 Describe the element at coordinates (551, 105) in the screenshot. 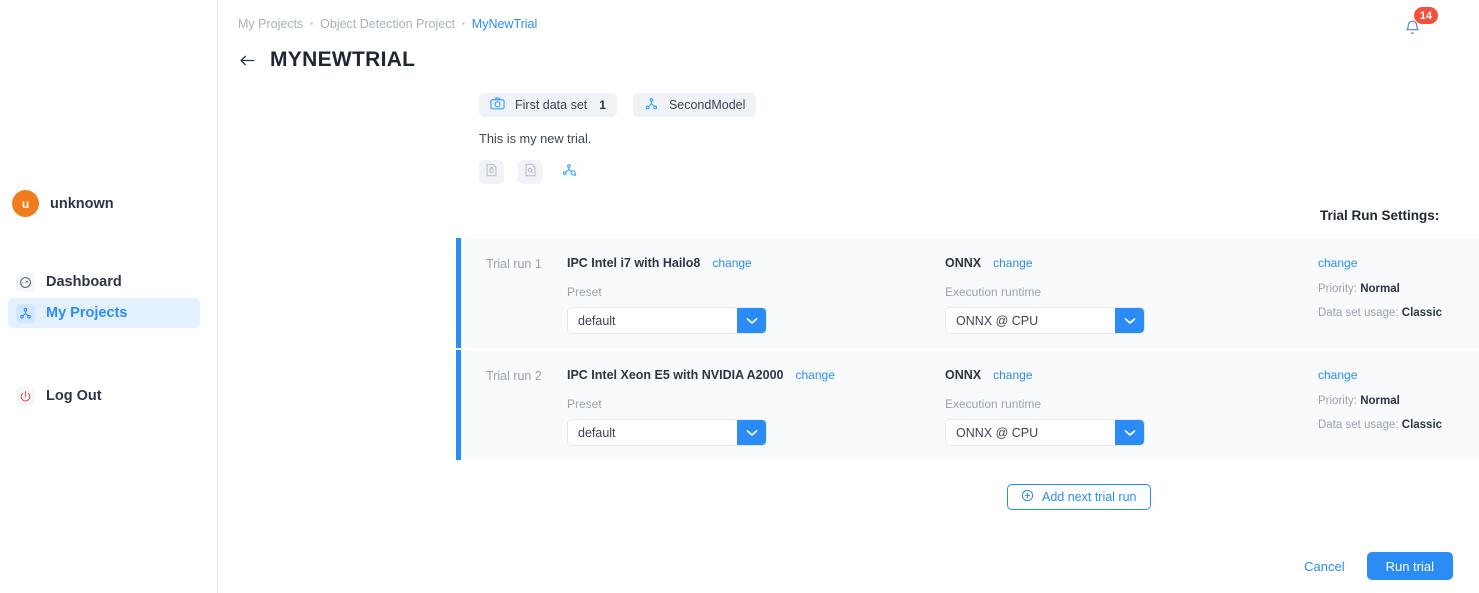

I see `chip-label: First data set` at that location.